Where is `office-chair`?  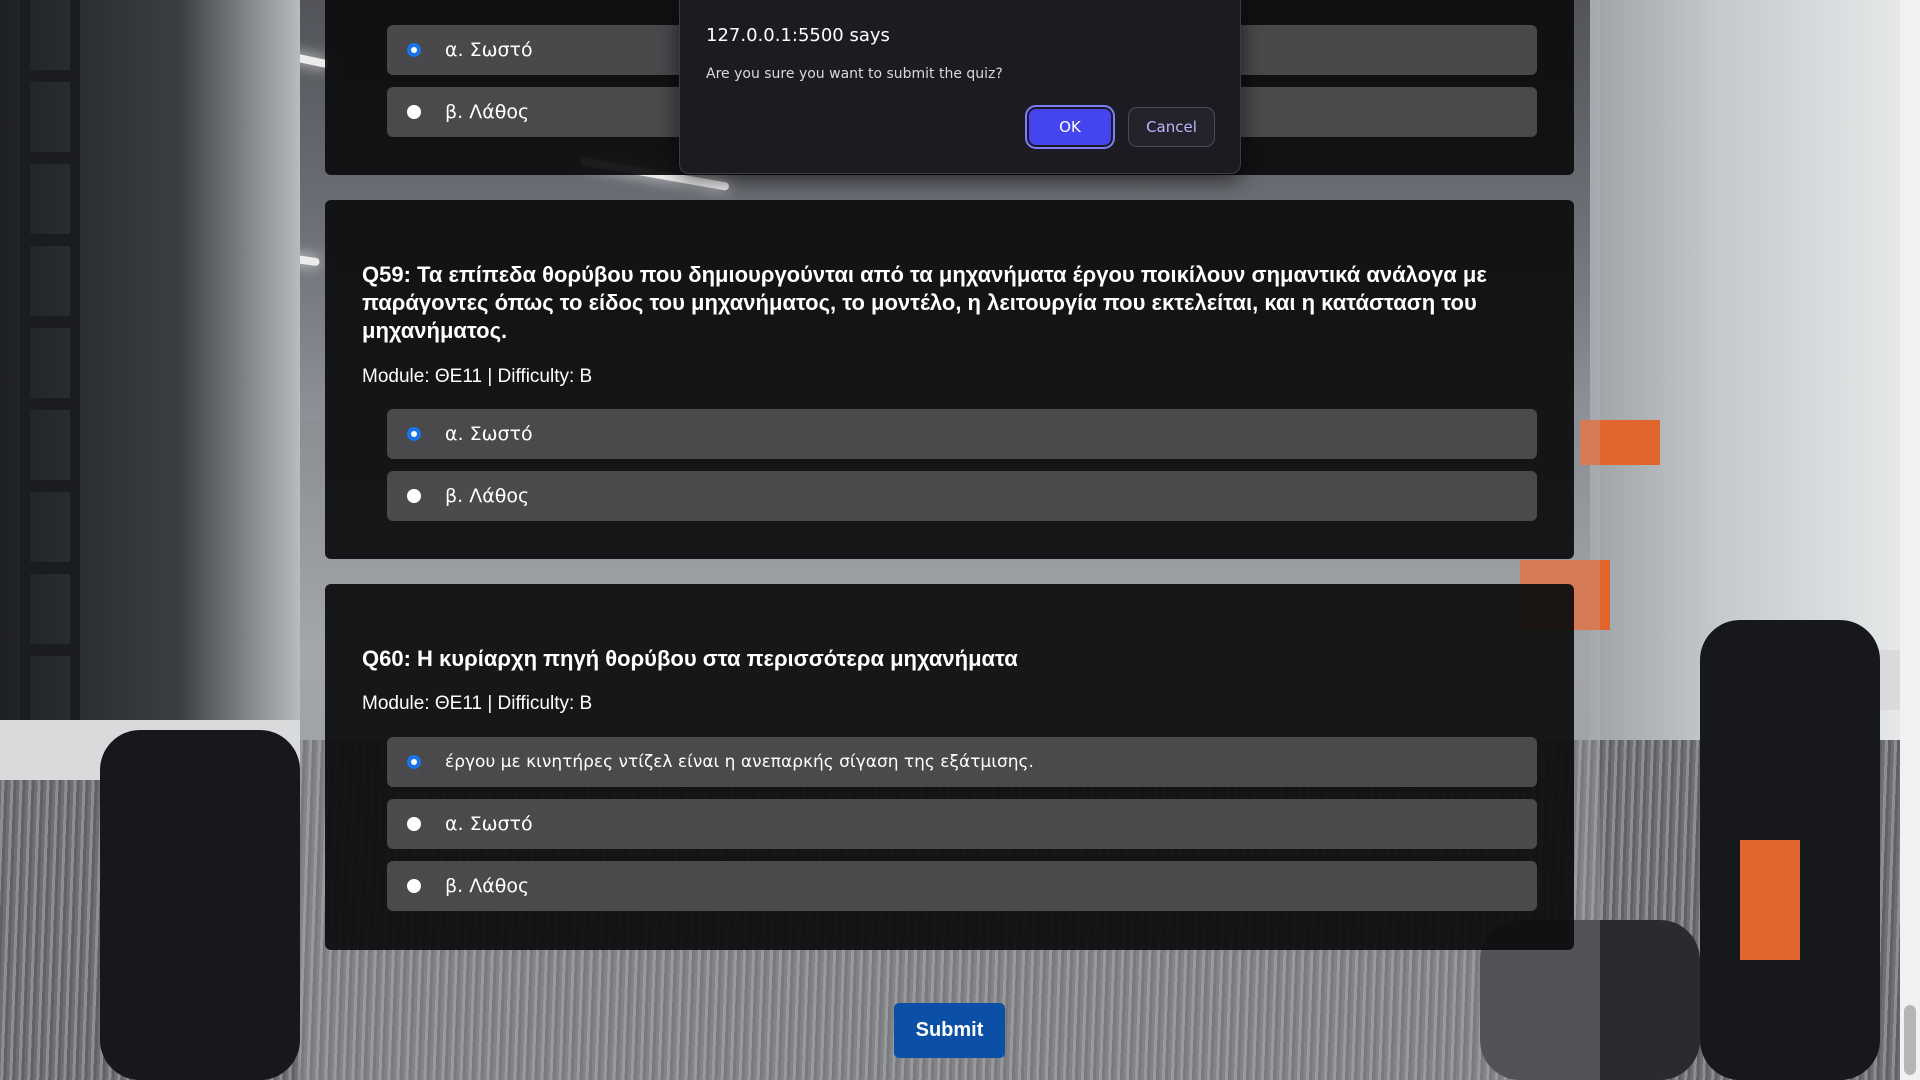
office-chair is located at coordinates (200, 905).